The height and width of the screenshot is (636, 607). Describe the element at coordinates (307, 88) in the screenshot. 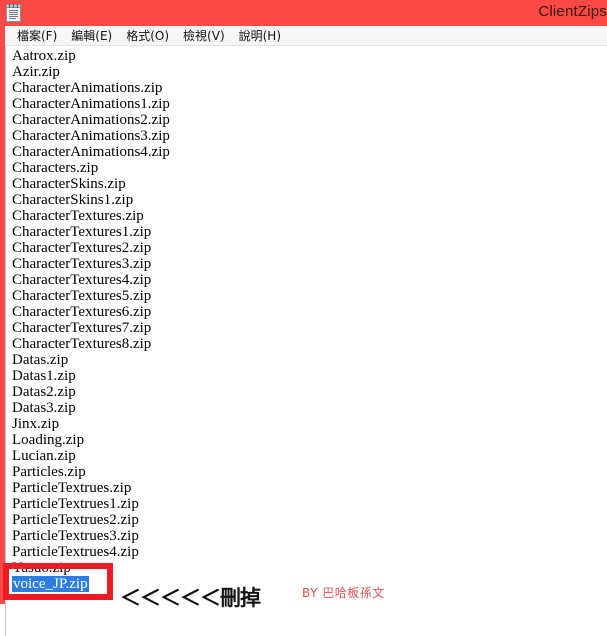

I see `file-list-line: CharacterAnimations.zip` at that location.